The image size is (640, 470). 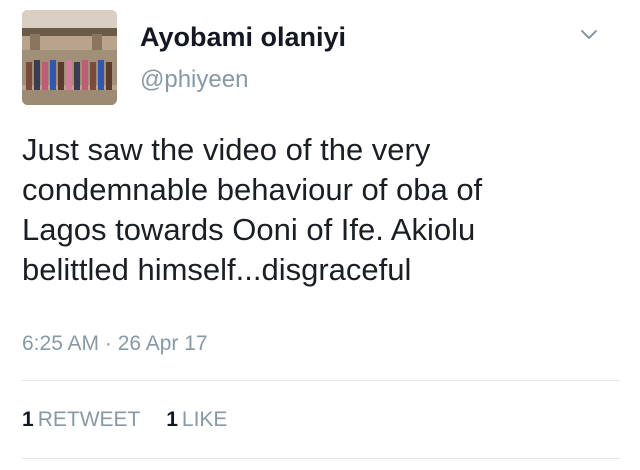 I want to click on like-label: LIKE, so click(x=204, y=419).